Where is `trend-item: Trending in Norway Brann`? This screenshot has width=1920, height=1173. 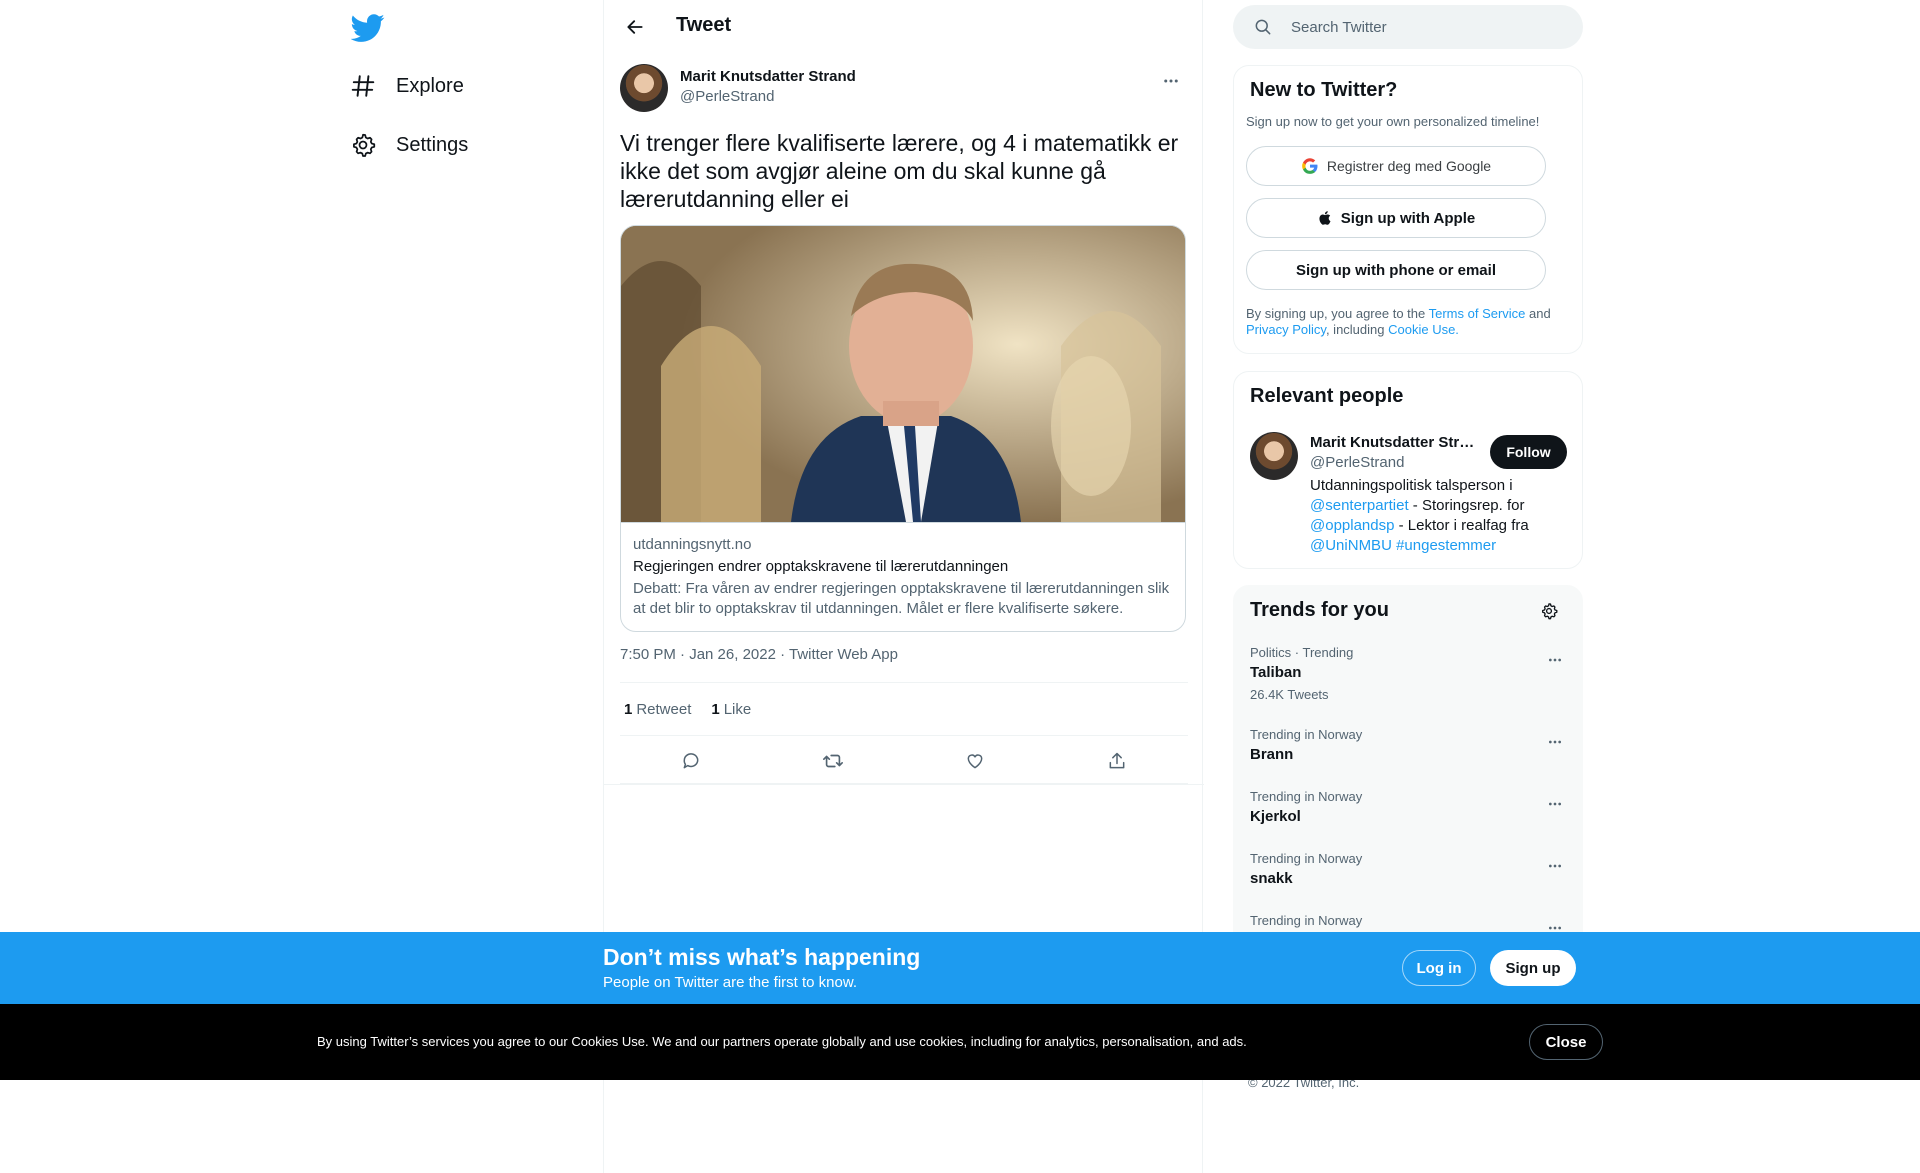
trend-item: Trending in Norway Brann is located at coordinates (1409, 746).